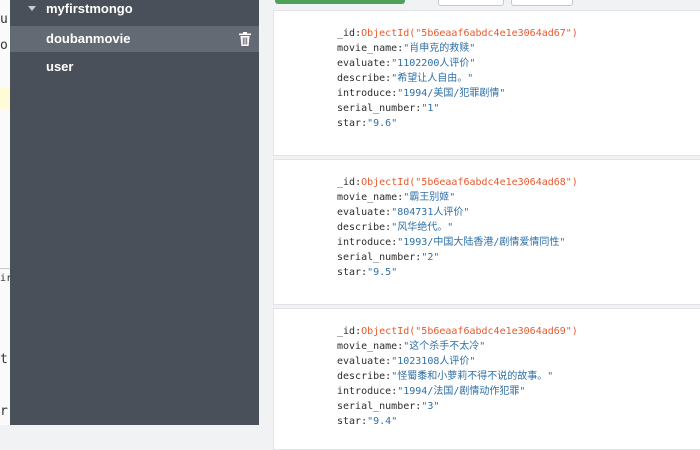  What do you see at coordinates (433, 63) in the screenshot?
I see `field-value: "1102200人评价"` at bounding box center [433, 63].